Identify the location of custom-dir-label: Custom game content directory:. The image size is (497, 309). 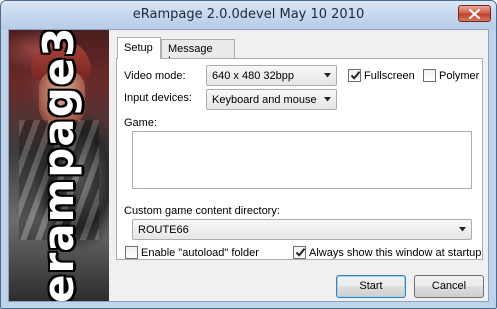
(202, 211).